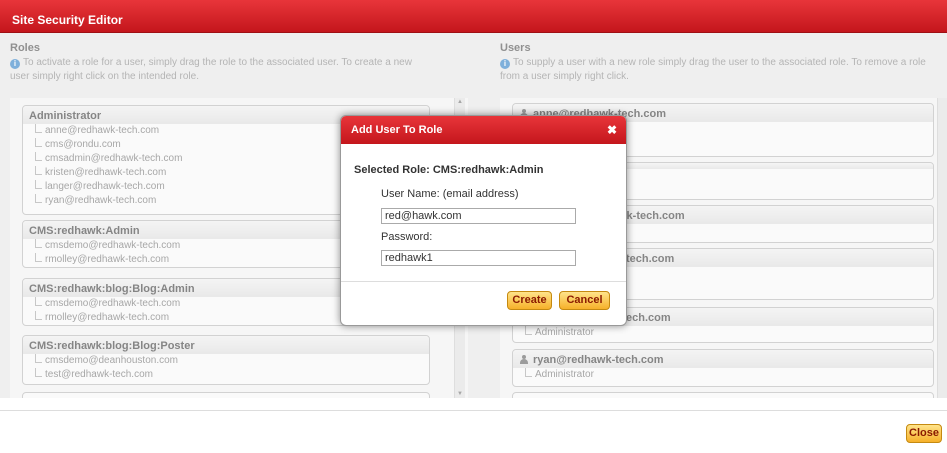 The height and width of the screenshot is (453, 947). I want to click on username-label: User Name: (email address), so click(450, 194).